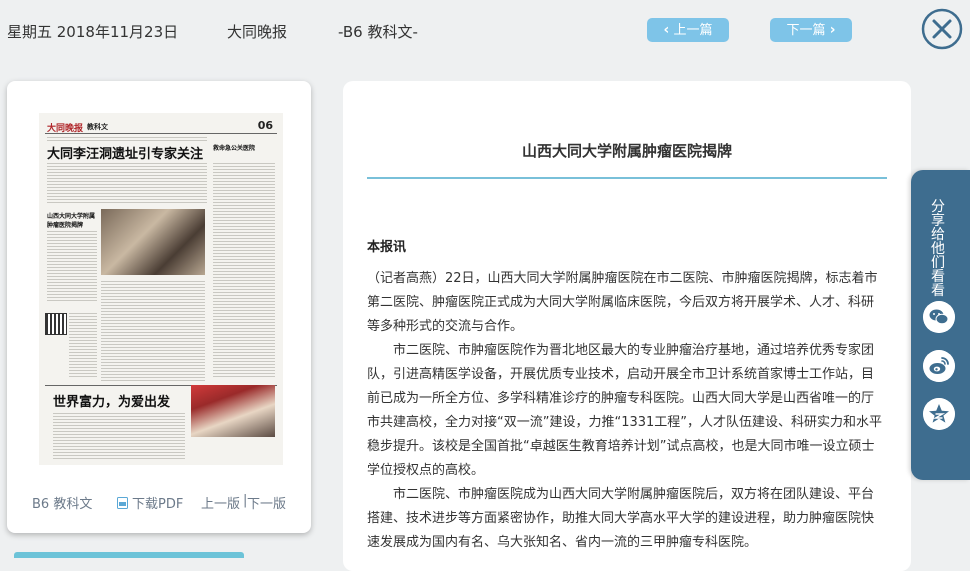 The height and width of the screenshot is (571, 970). What do you see at coordinates (234, 148) in the screenshot?
I see `thumb-sidehead: 救命急公关医院` at bounding box center [234, 148].